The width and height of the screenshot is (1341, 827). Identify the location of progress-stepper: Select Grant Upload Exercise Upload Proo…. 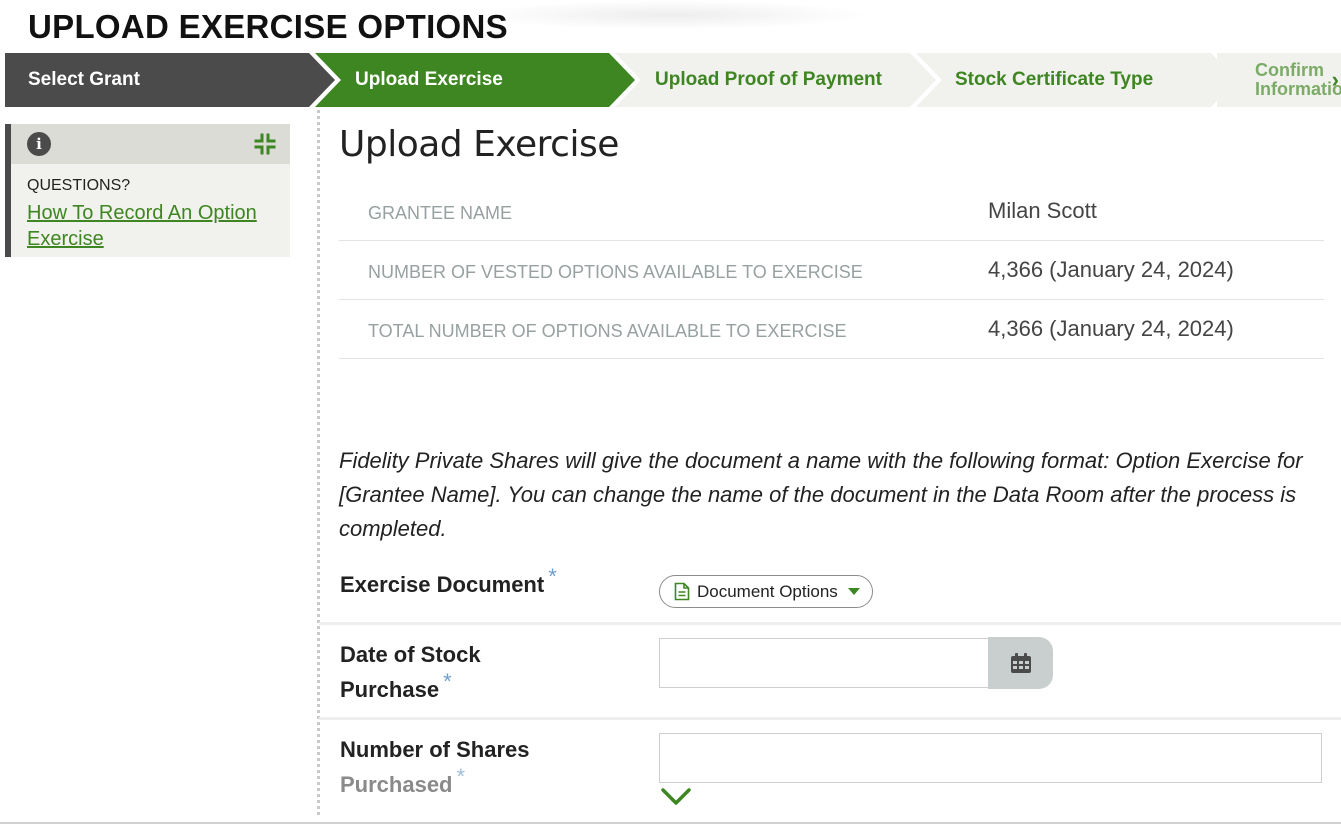
(673, 80).